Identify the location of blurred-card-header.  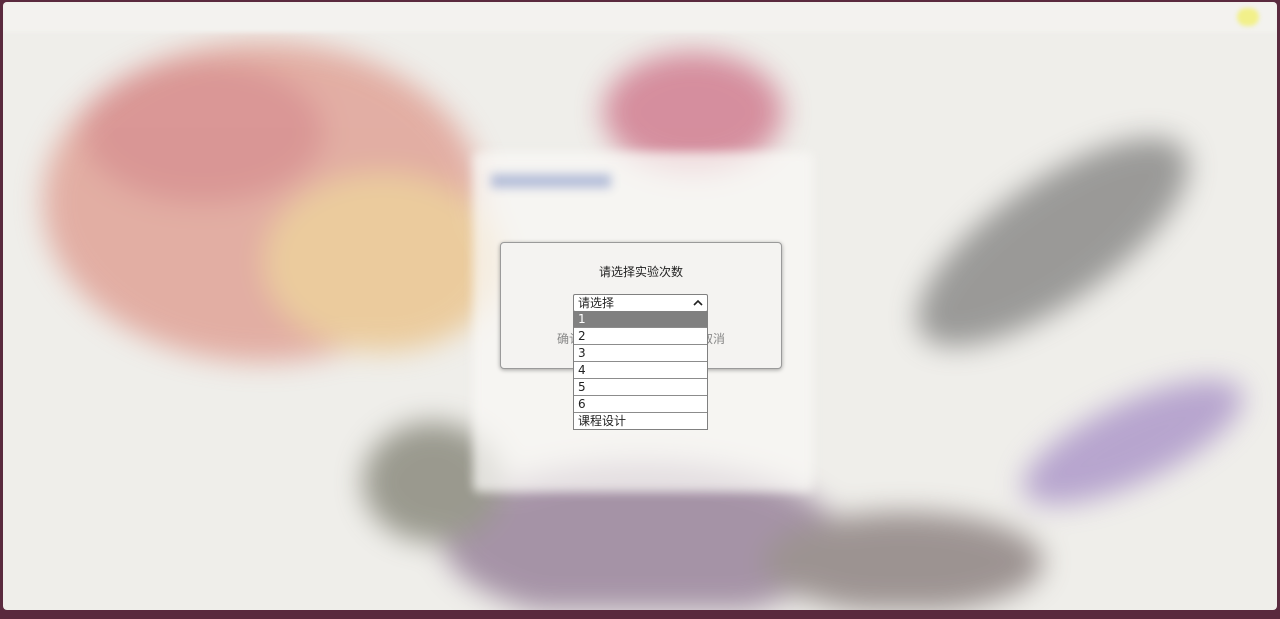
(551, 181).